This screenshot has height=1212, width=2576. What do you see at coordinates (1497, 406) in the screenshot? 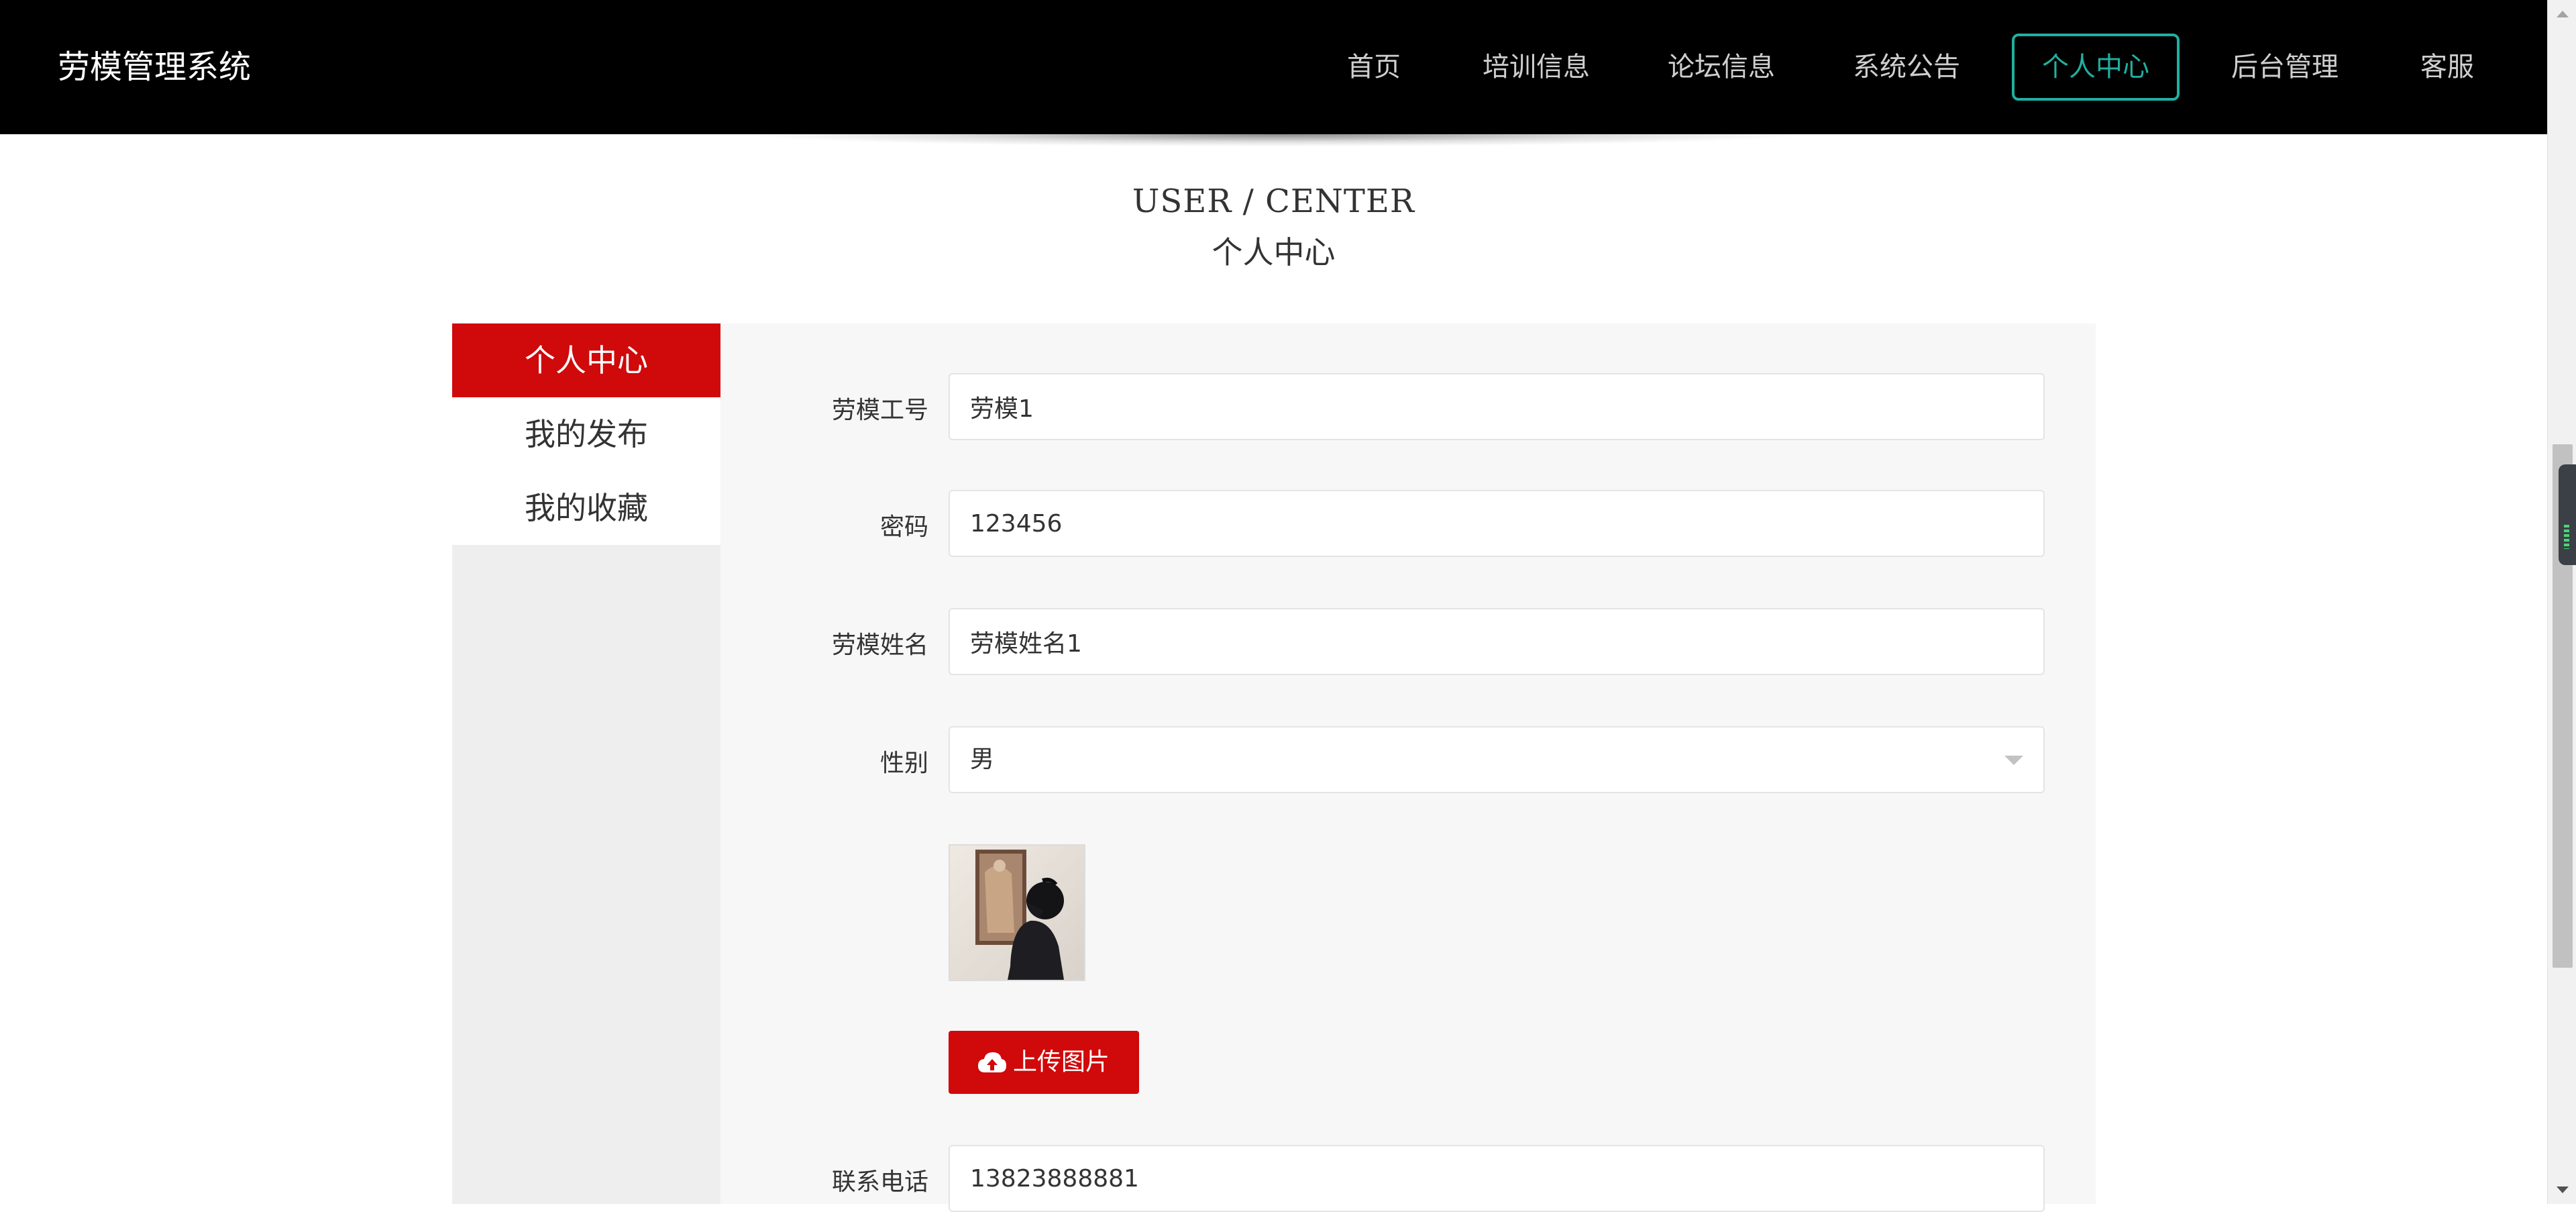
I see `employee-id-field` at bounding box center [1497, 406].